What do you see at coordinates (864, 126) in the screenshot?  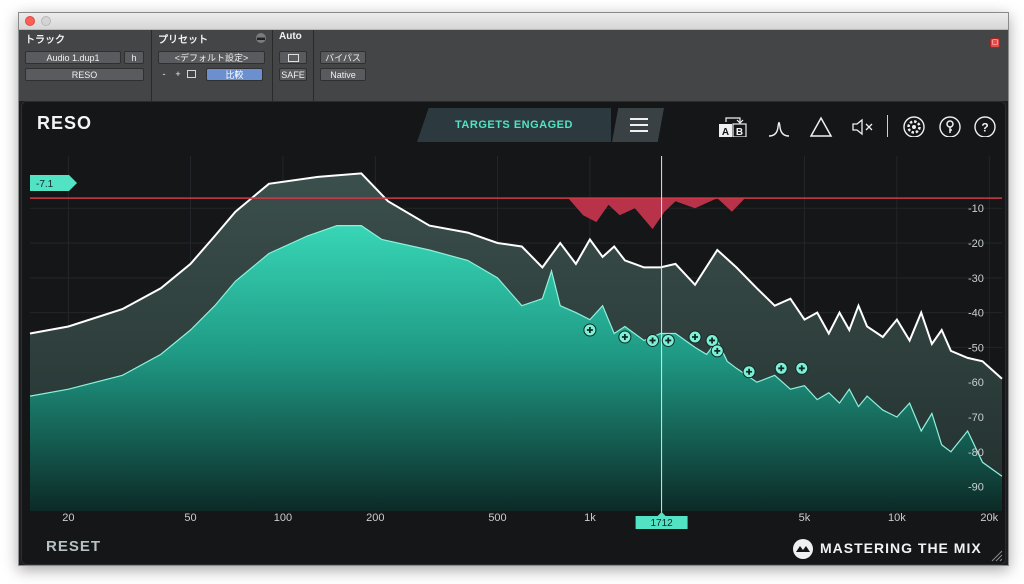 I see `speaker-mute-icon` at bounding box center [864, 126].